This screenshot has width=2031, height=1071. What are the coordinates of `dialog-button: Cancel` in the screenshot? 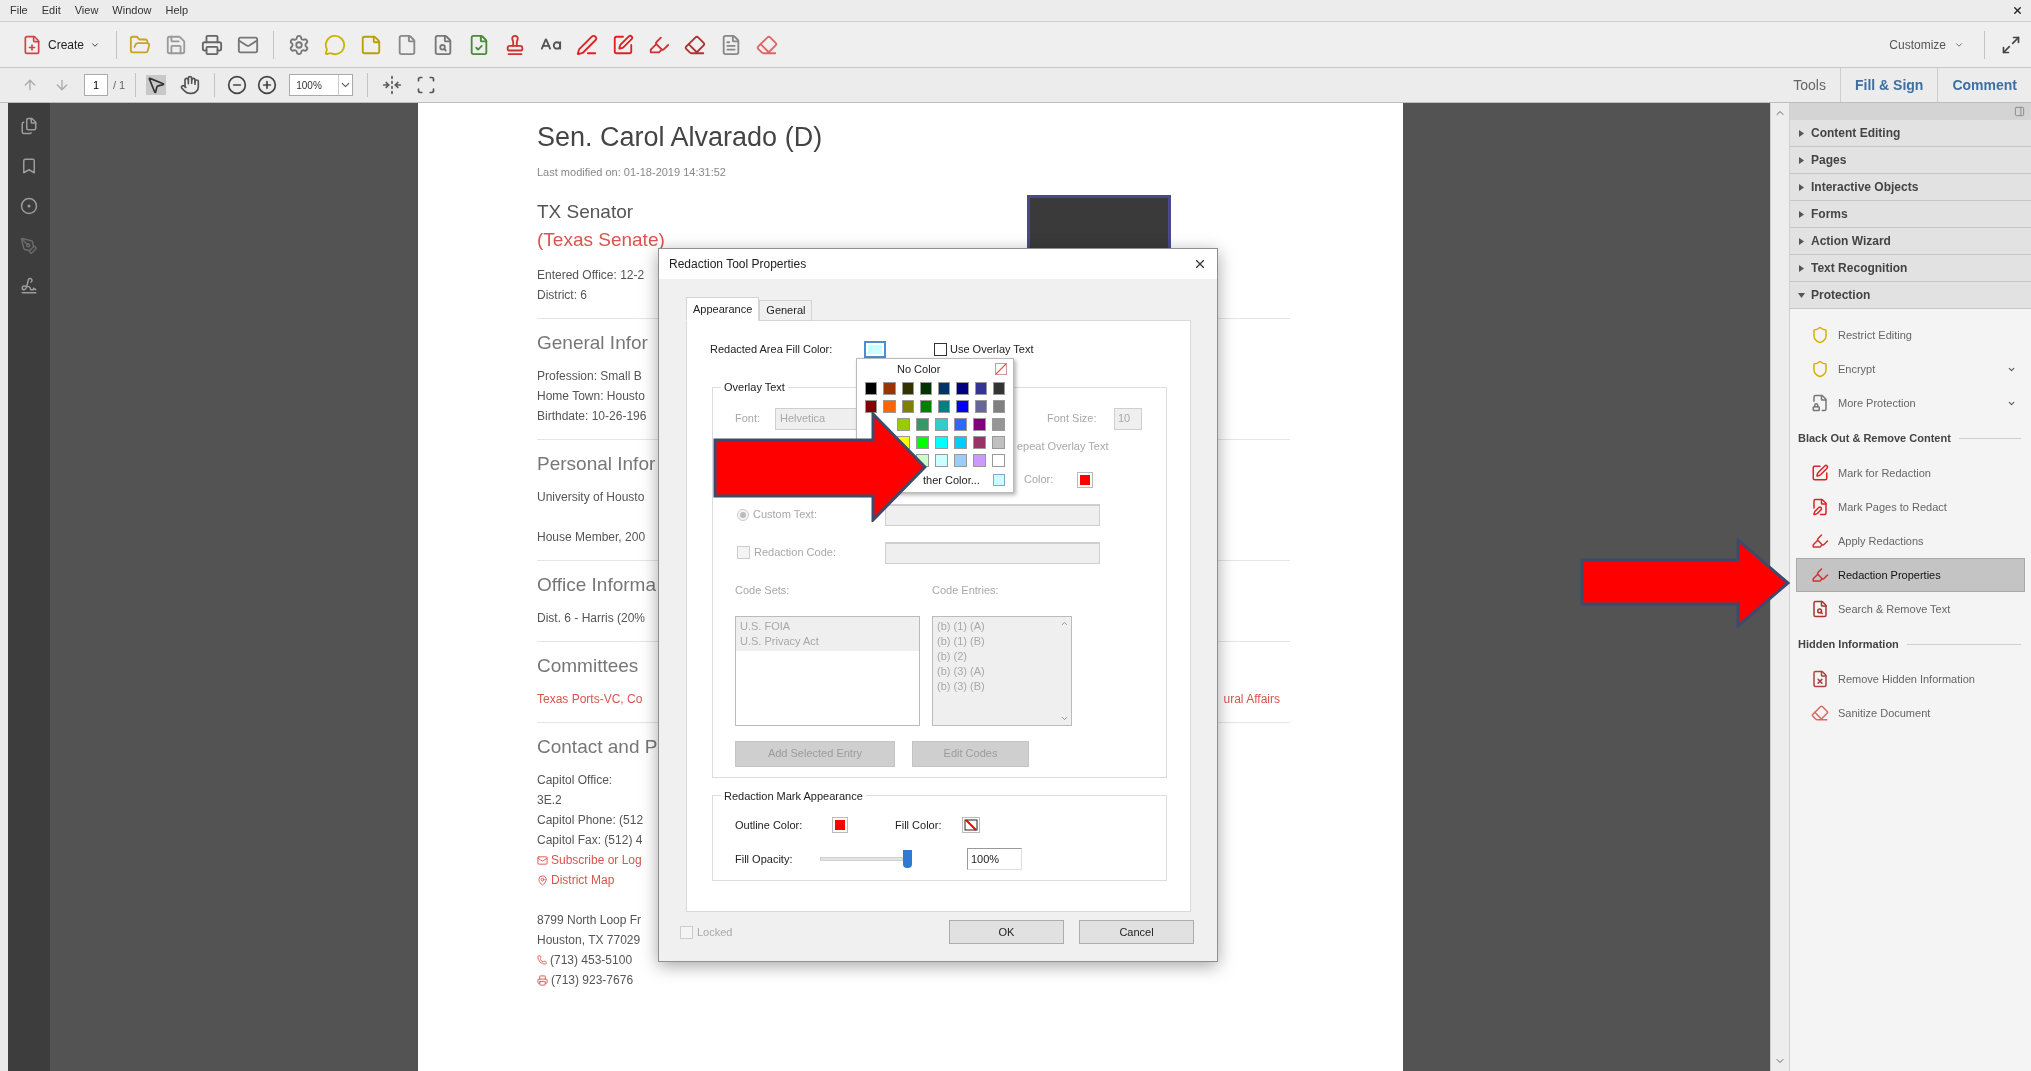 It's located at (1136, 932).